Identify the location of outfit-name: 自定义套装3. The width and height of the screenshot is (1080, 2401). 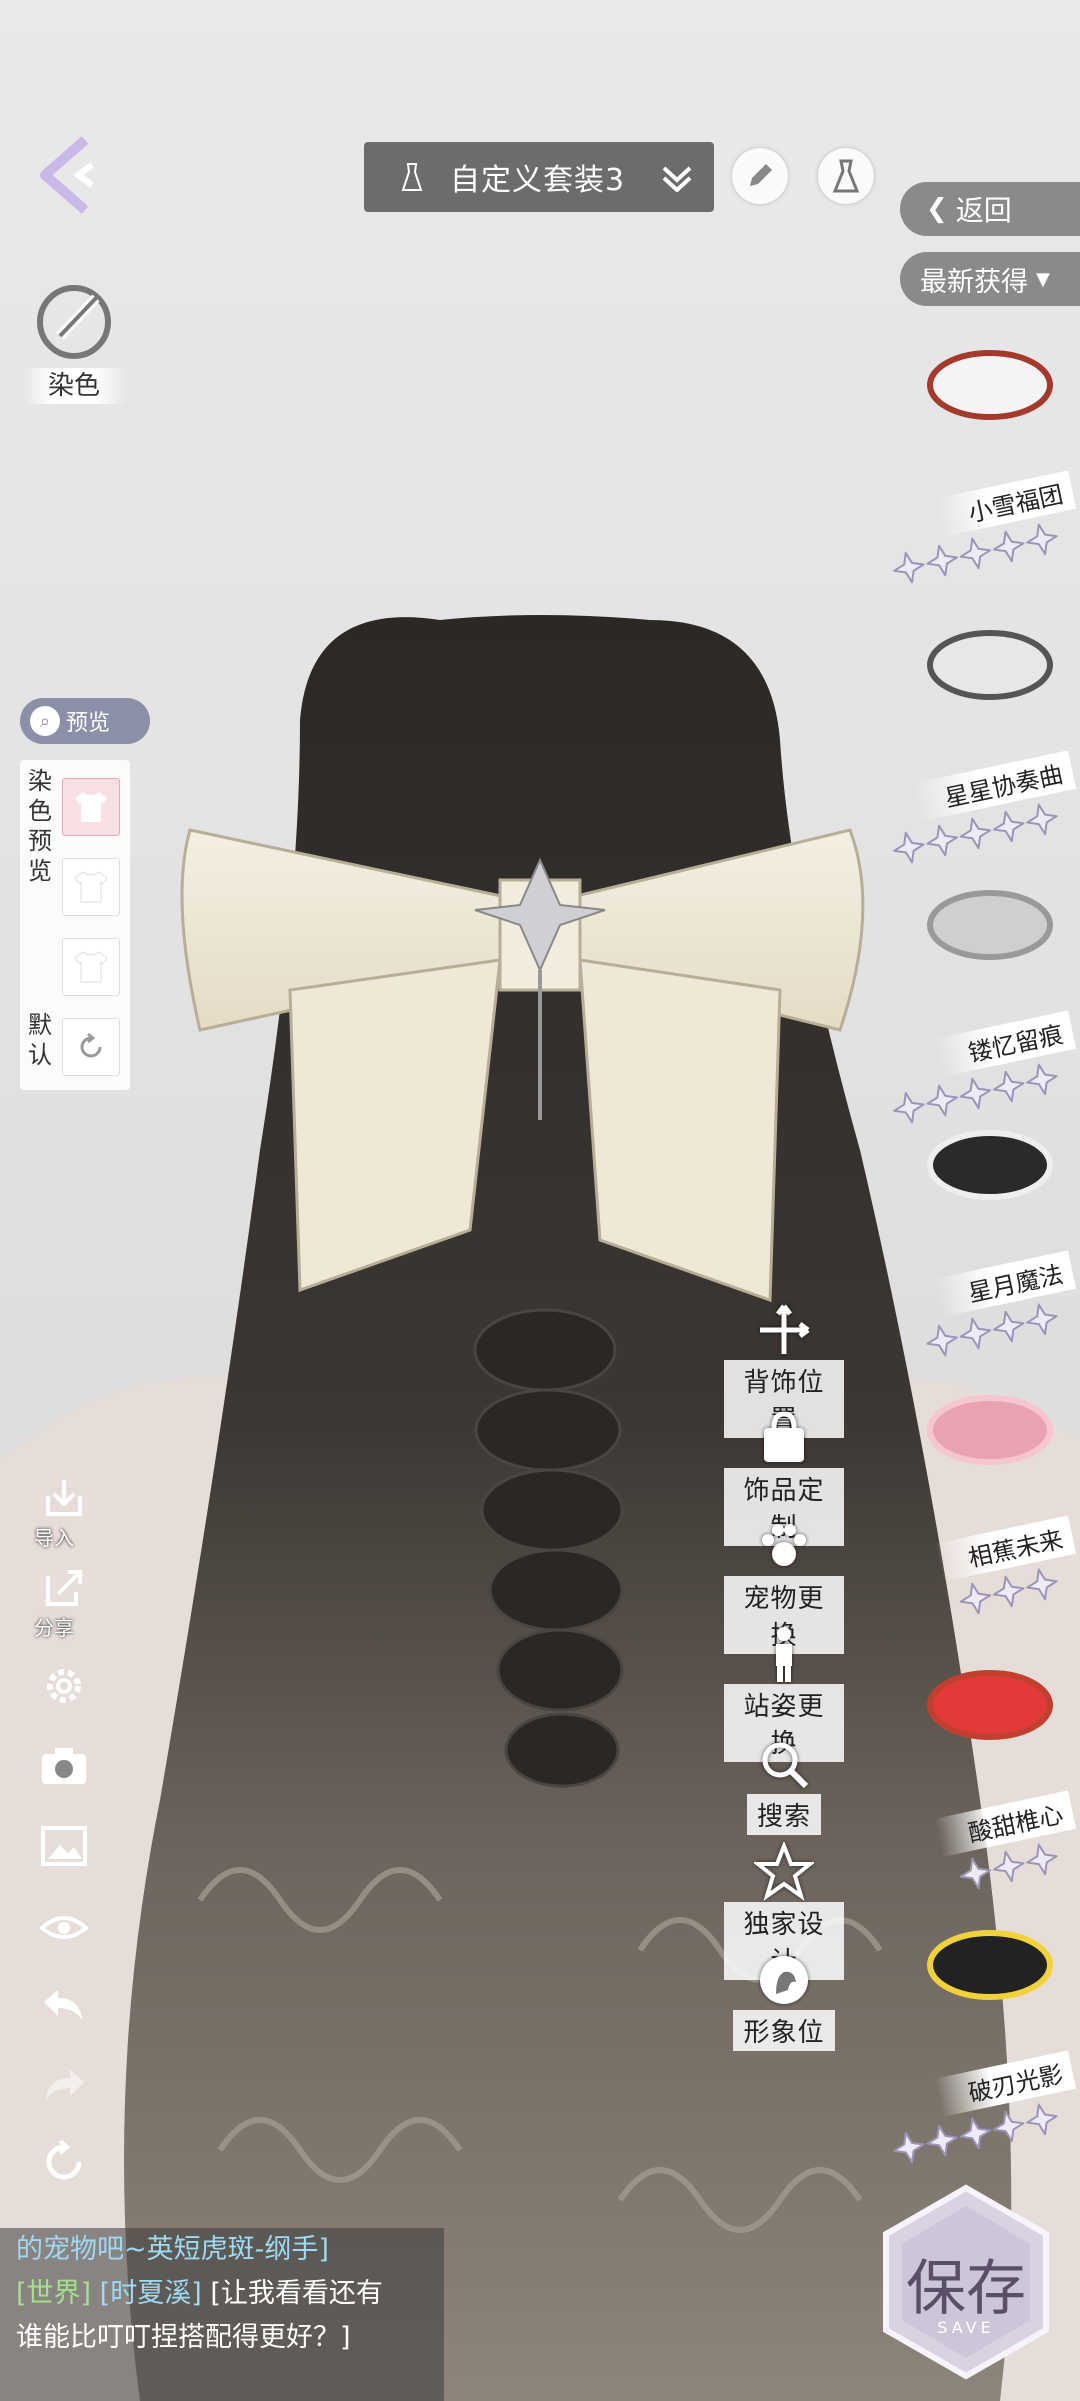
(538, 180).